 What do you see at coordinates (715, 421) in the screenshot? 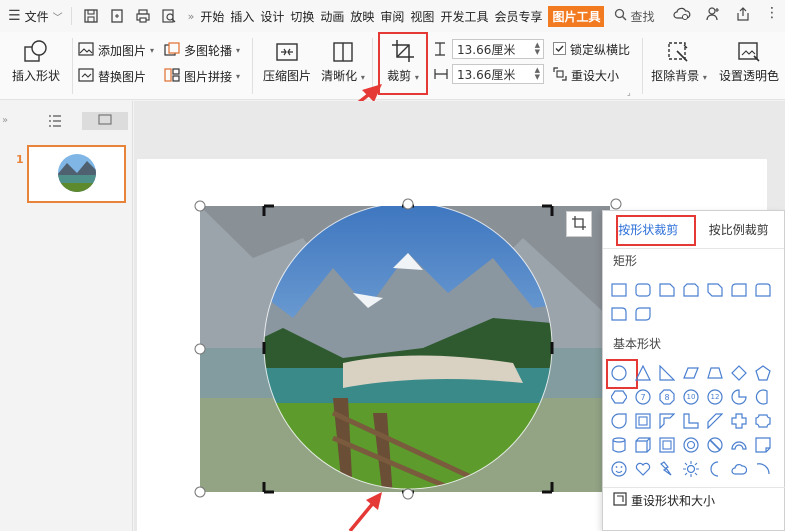
I see `diagonal-stripe-shape-icon` at bounding box center [715, 421].